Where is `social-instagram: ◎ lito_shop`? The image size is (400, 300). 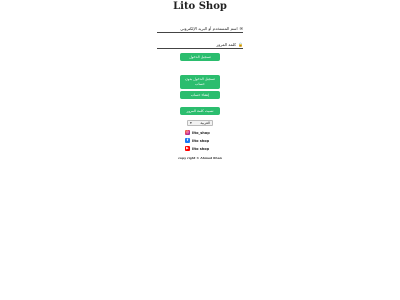 social-instagram: ◎ lito_shop is located at coordinates (197, 132).